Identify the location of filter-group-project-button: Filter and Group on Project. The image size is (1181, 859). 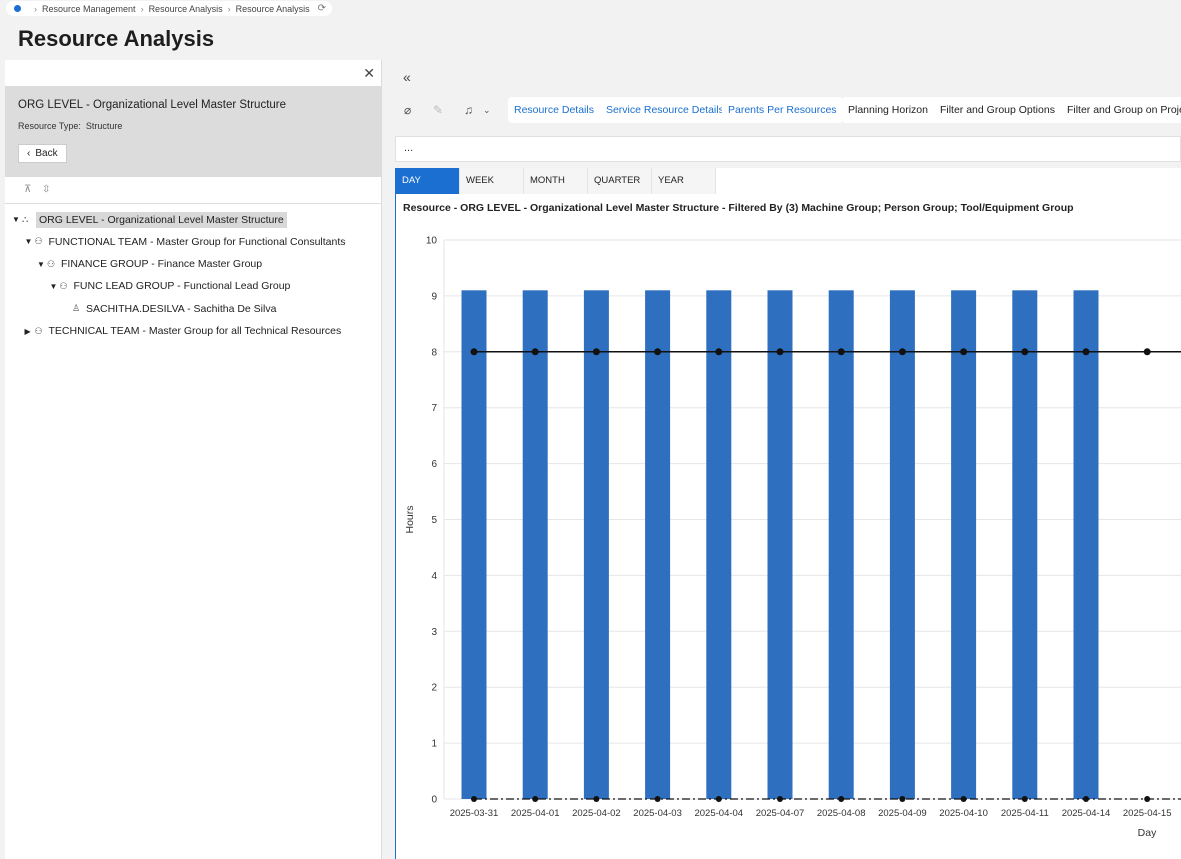
(1124, 110).